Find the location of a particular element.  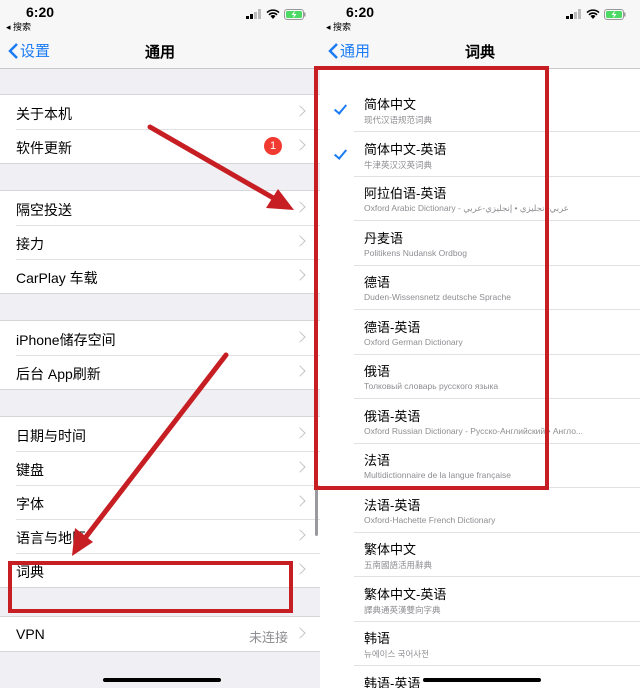

dictionary-title: 韩语-英语 is located at coordinates (392, 681).